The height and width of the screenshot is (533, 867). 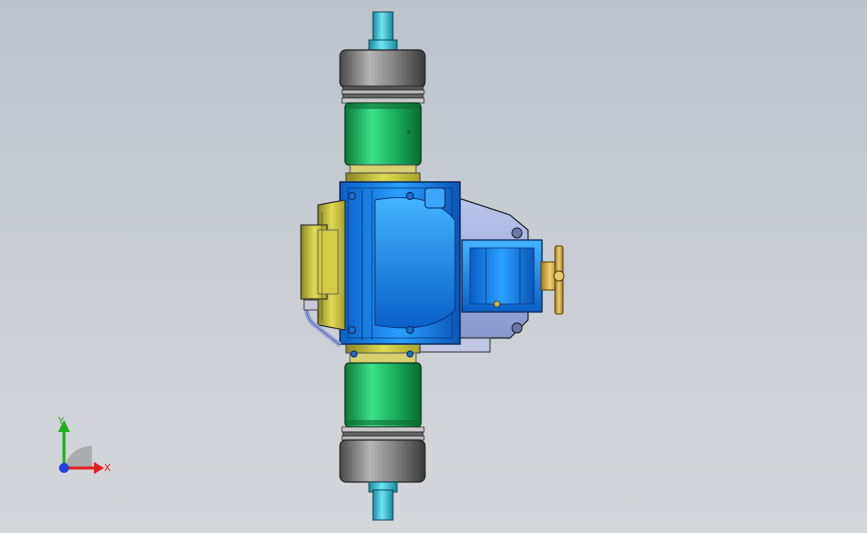 I want to click on top-drum, so click(x=382, y=76).